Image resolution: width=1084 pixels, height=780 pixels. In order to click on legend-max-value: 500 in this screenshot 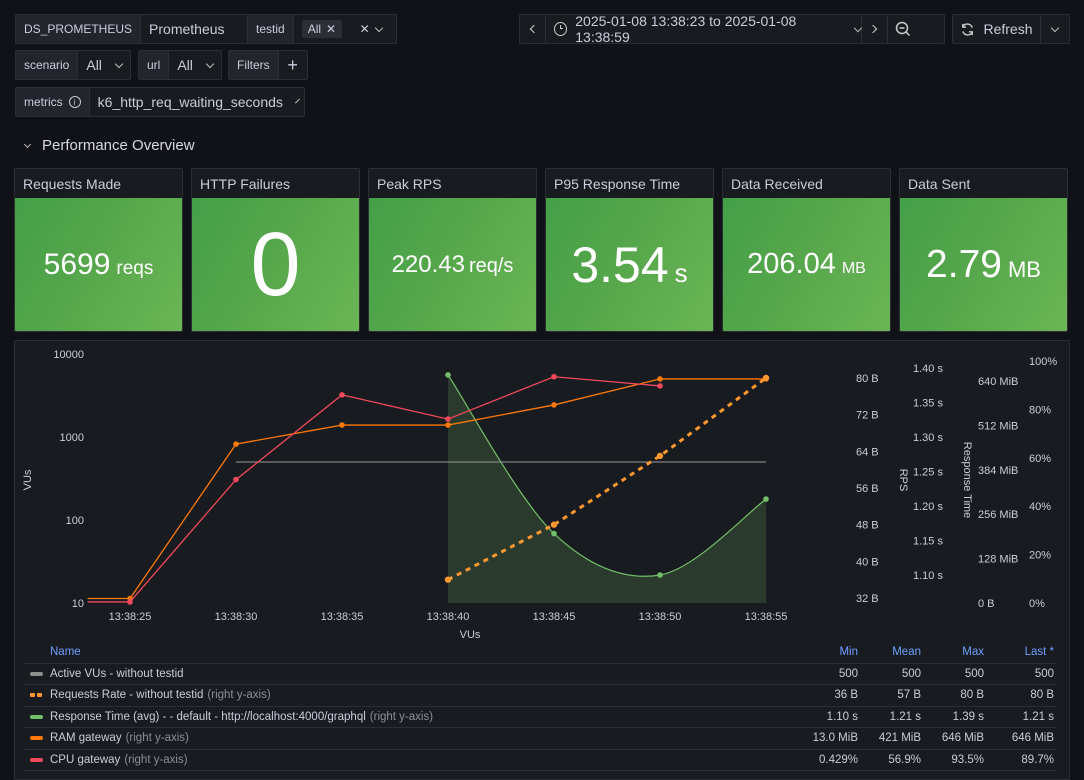, I will do `click(974, 673)`.